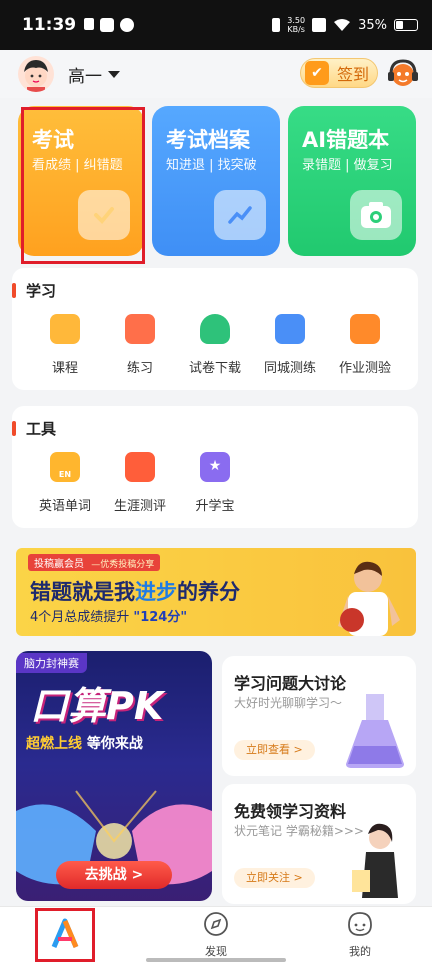 This screenshot has height=964, width=432. I want to click on nav-mine-label: 我的, so click(360, 951).